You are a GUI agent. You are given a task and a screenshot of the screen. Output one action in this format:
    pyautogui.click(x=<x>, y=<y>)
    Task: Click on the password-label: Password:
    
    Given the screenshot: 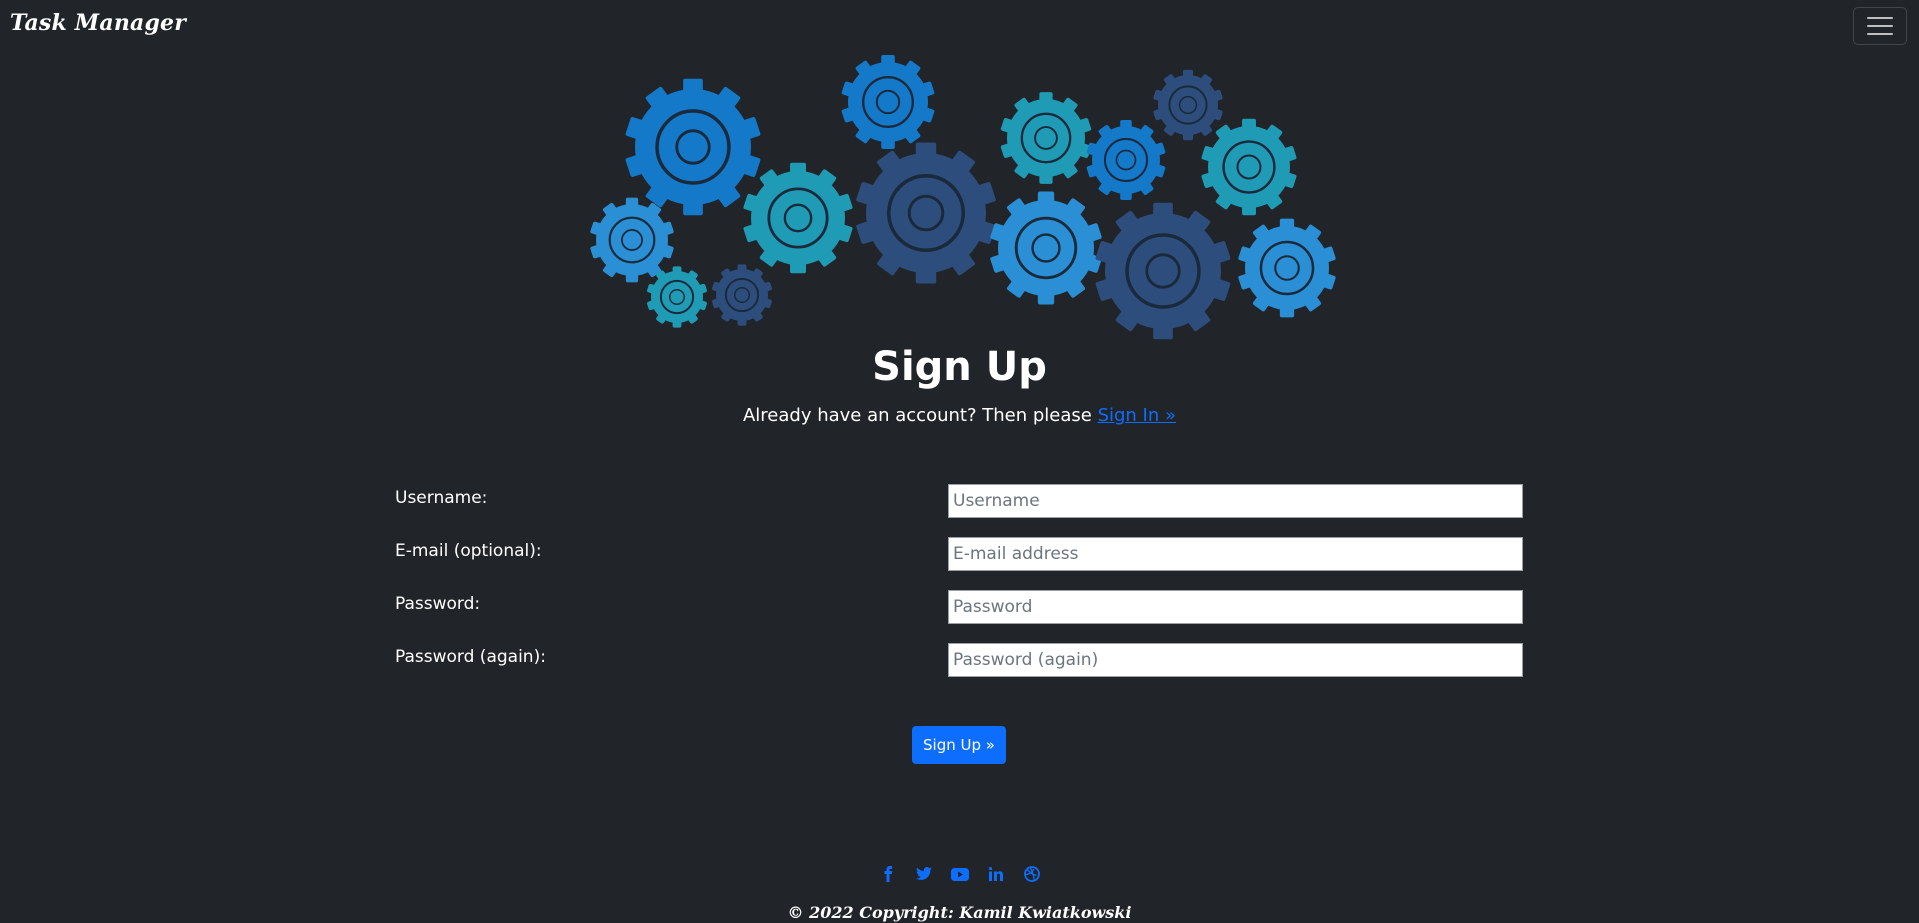 What is the action you would take?
    pyautogui.click(x=438, y=604)
    